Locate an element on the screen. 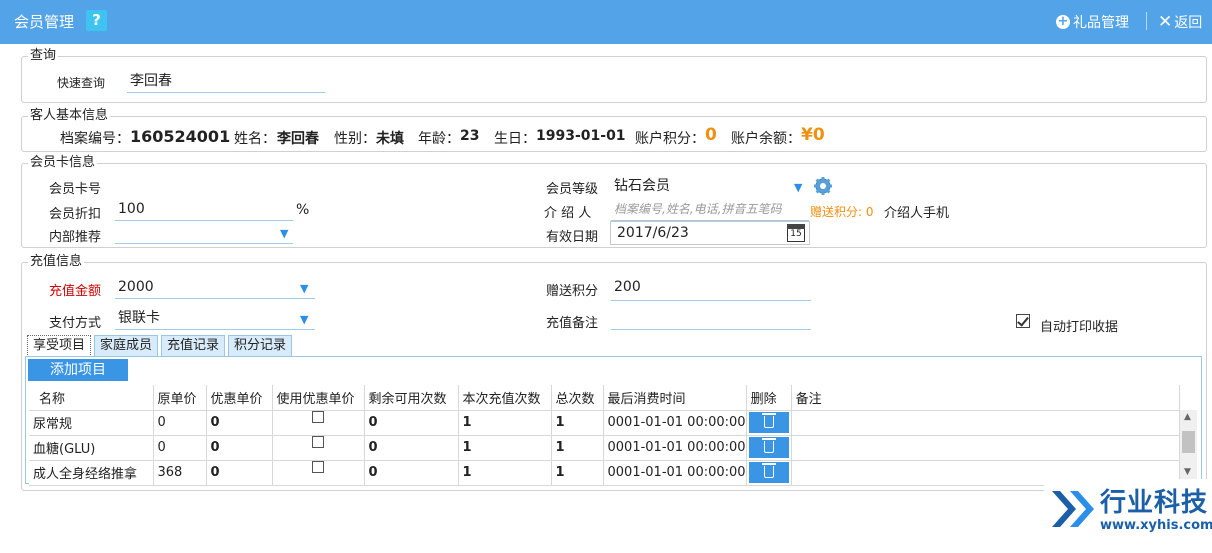  points-value: 0 is located at coordinates (711, 135).